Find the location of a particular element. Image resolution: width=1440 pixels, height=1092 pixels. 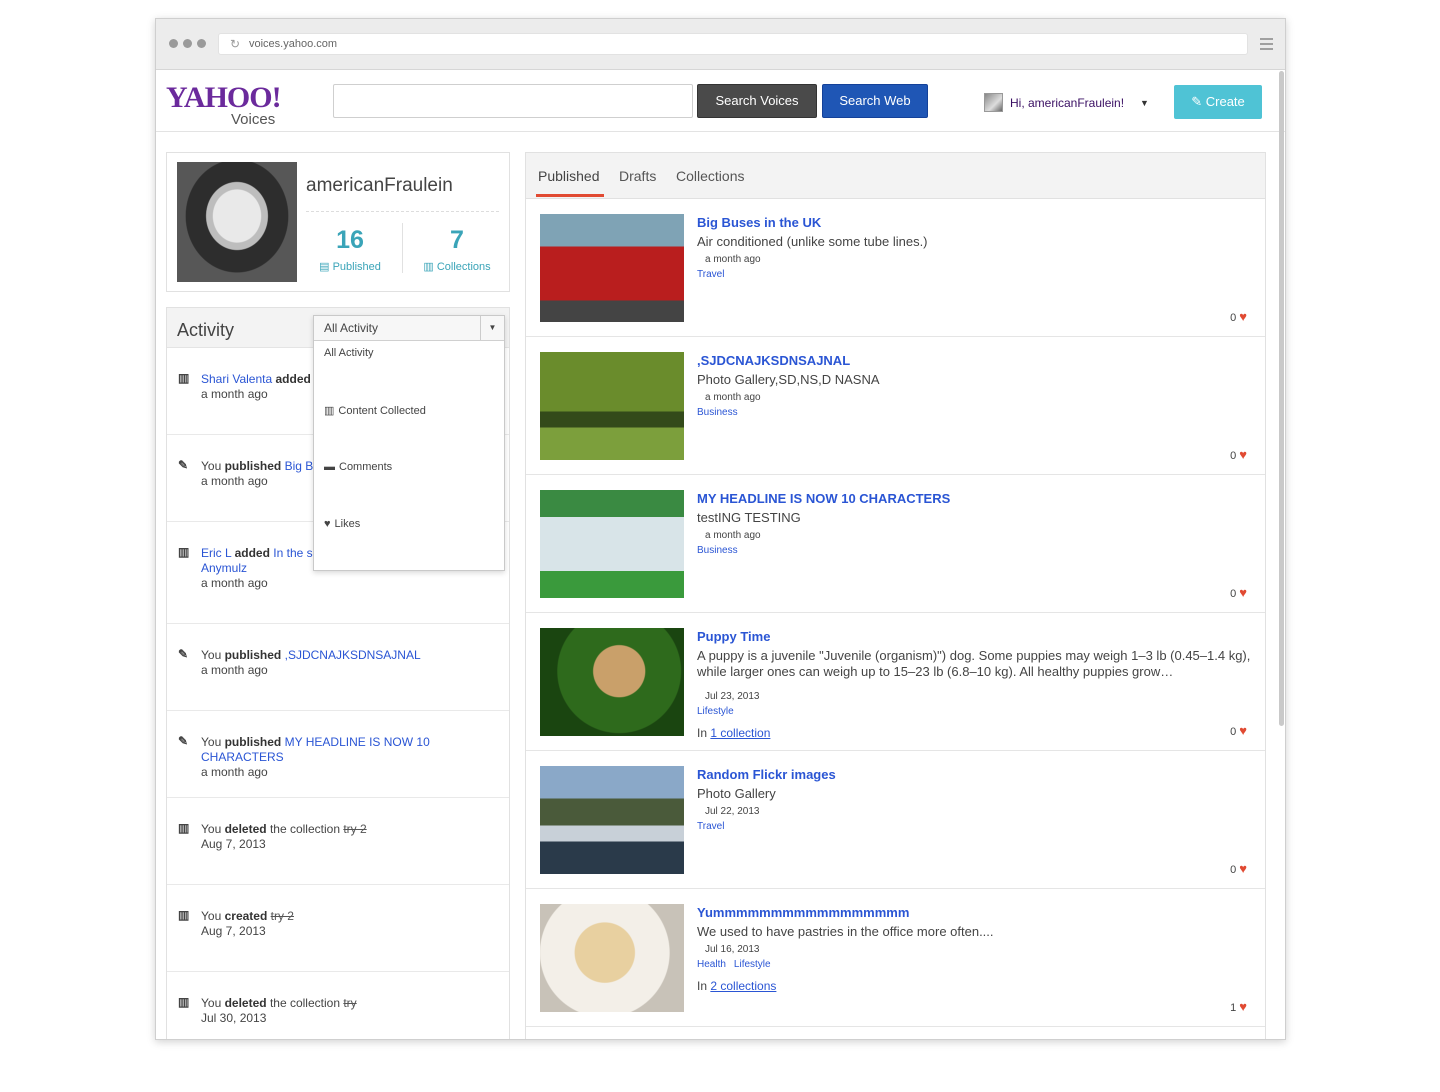

collection-link: 1 collection is located at coordinates (740, 733).